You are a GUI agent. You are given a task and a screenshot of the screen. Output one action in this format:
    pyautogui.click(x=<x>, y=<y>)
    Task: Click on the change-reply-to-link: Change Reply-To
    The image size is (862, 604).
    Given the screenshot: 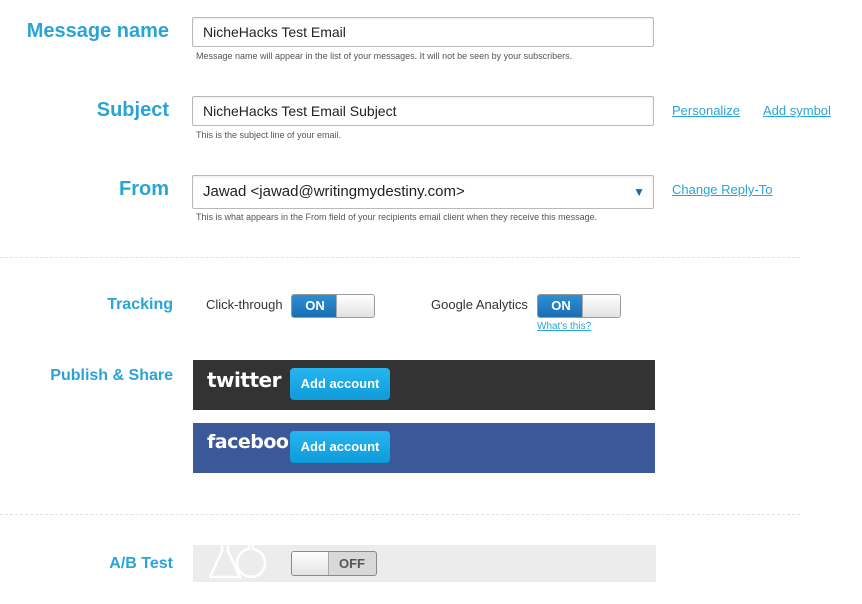 What is the action you would take?
    pyautogui.click(x=722, y=189)
    